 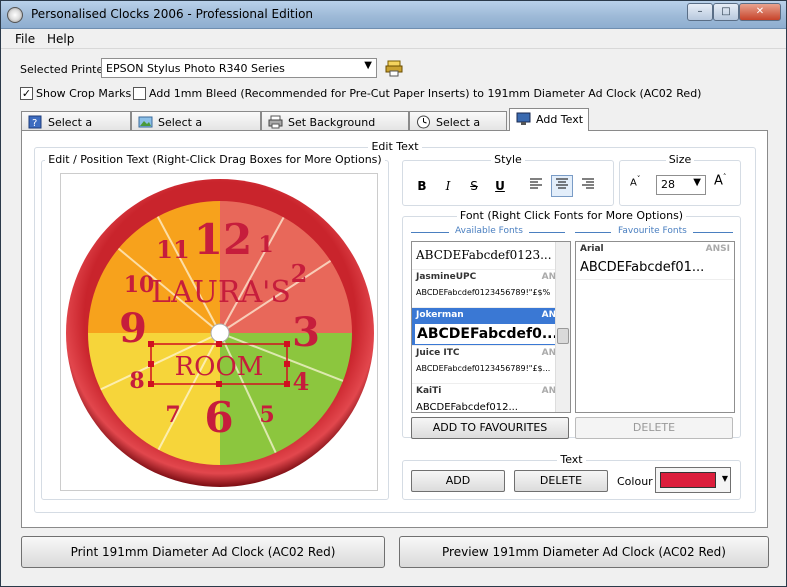 I want to click on size-label: Size, so click(x=680, y=159).